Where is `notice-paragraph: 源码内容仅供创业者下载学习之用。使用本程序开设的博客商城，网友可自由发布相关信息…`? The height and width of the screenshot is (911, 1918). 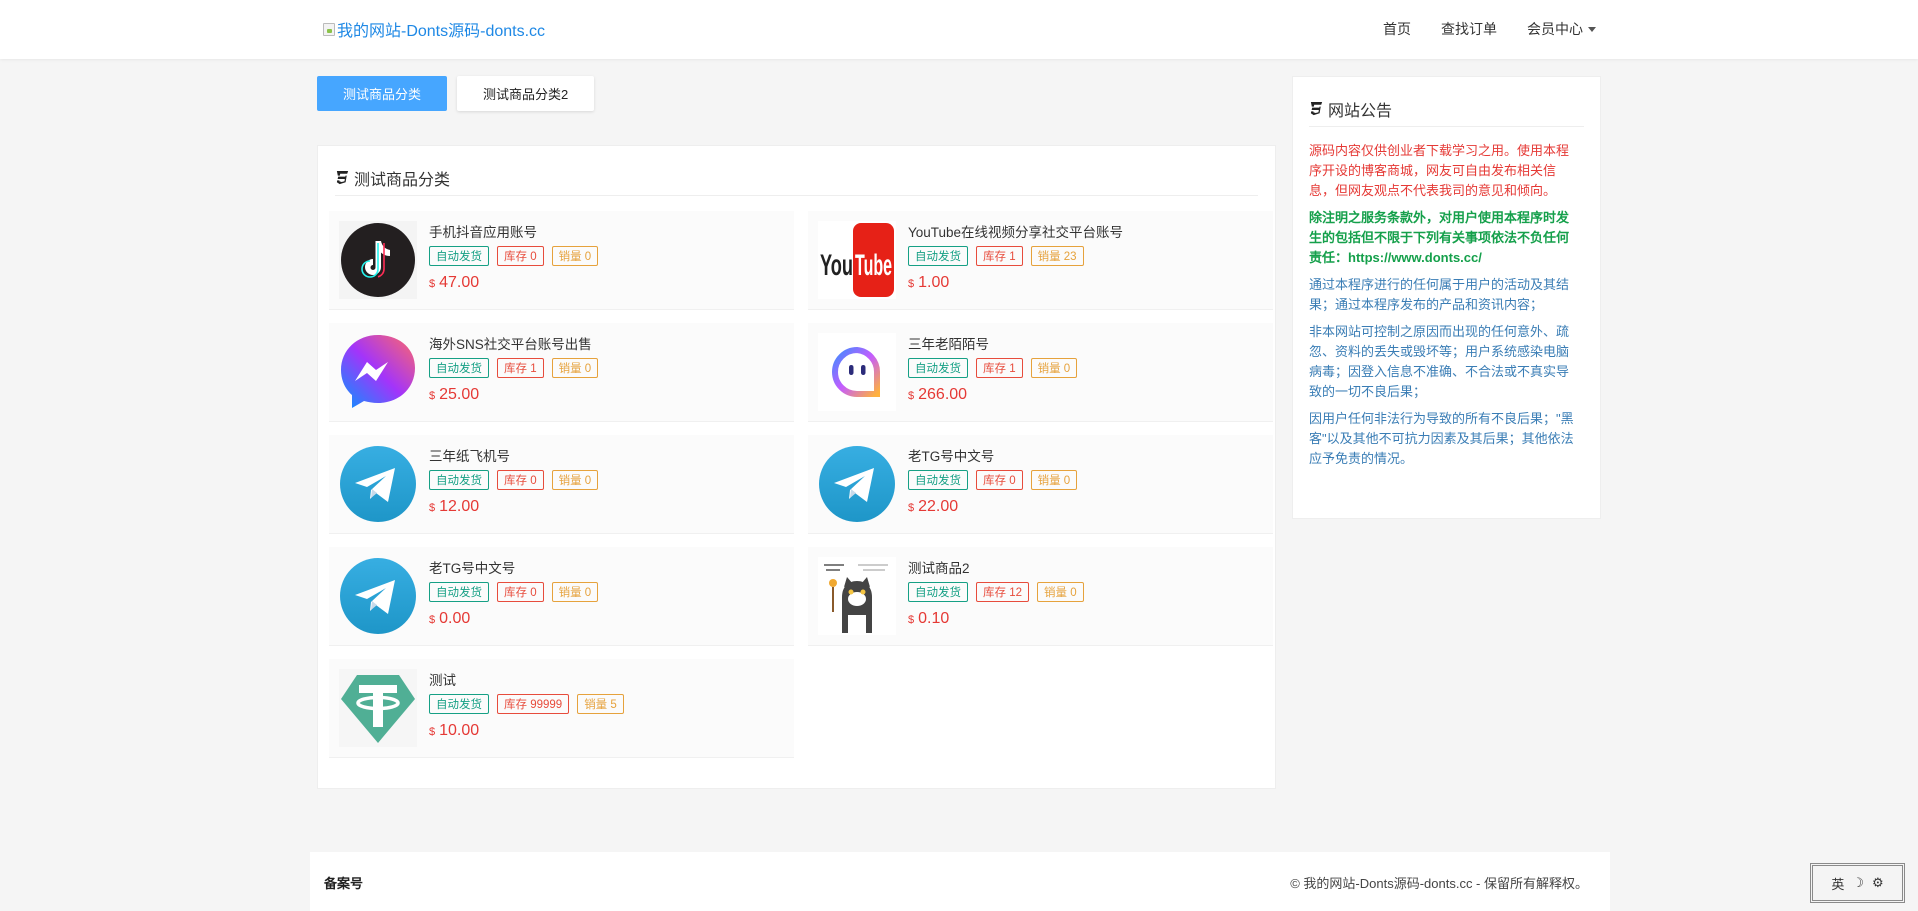 notice-paragraph: 源码内容仅供创业者下载学习之用。使用本程序开设的博客商城，网友可自由发布相关信息… is located at coordinates (1439, 170).